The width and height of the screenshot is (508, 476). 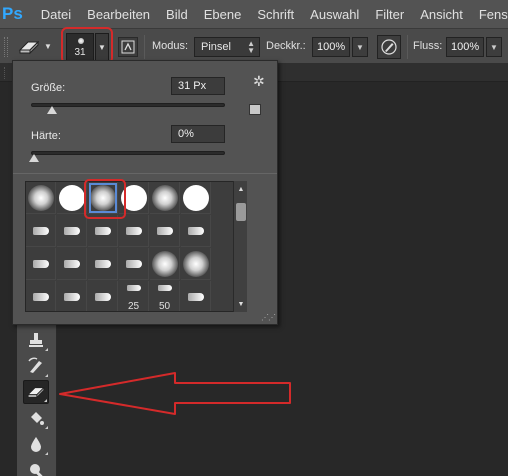 I want to click on panel-grip, so click(x=6, y=73).